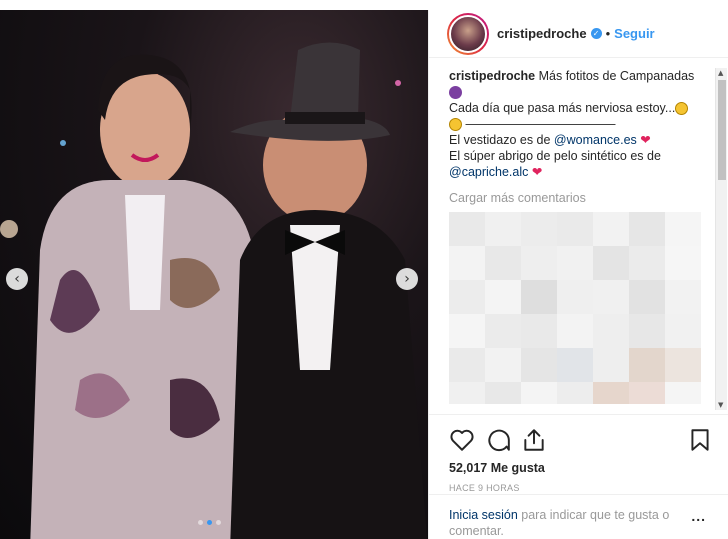 The width and height of the screenshot is (728, 539). I want to click on post-timestamp: HACE 9 HORAS, so click(484, 488).